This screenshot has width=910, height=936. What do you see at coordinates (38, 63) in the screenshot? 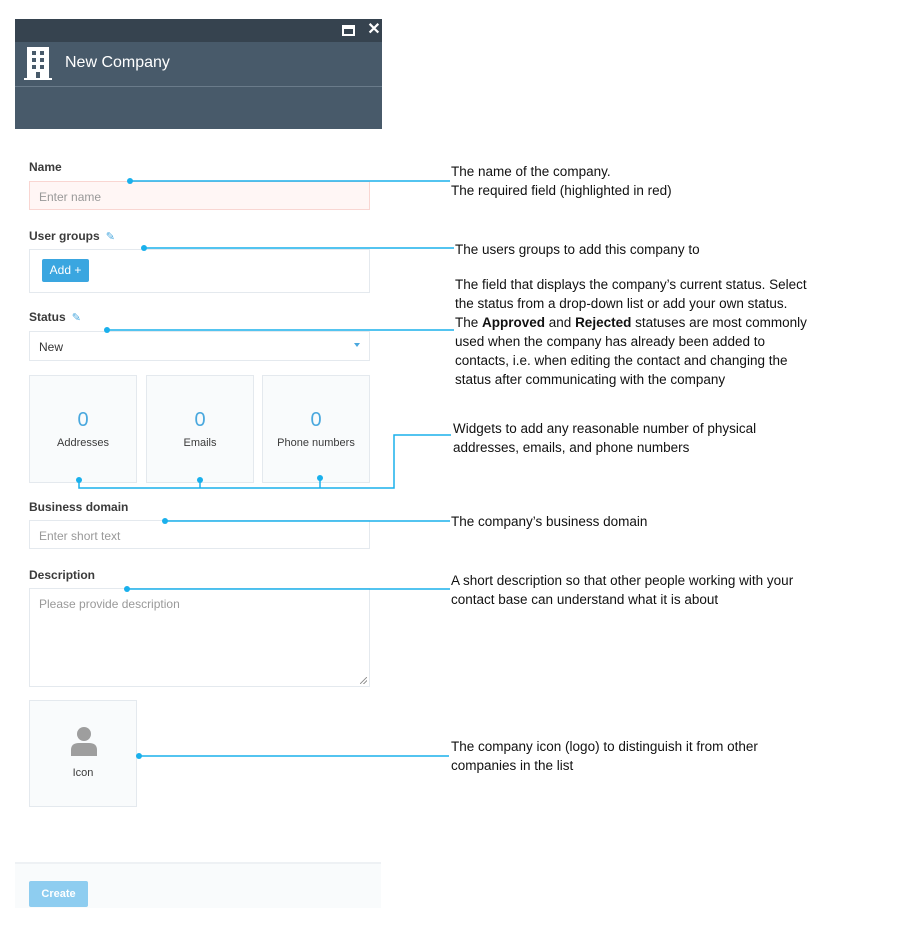
I see `building-icon` at bounding box center [38, 63].